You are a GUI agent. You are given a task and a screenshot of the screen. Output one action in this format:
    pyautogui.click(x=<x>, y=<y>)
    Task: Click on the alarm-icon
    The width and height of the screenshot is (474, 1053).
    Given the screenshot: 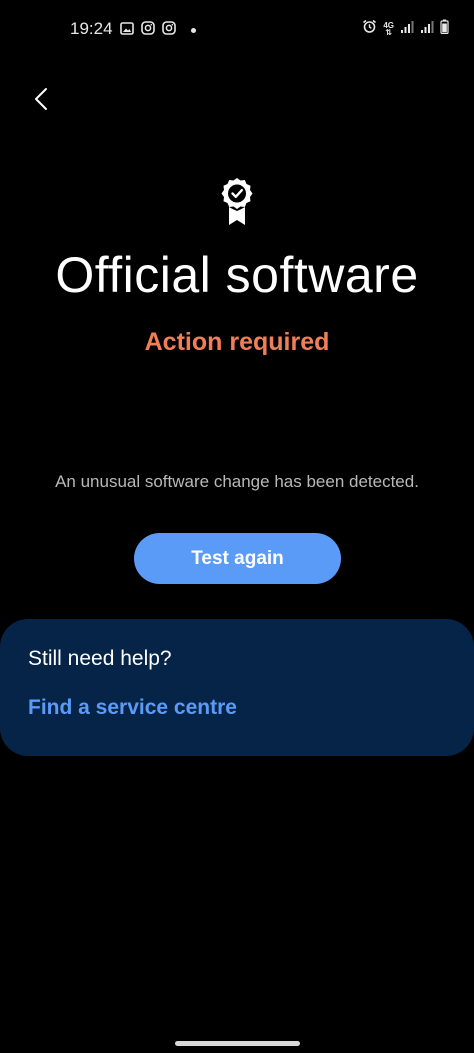 What is the action you would take?
    pyautogui.click(x=369, y=29)
    